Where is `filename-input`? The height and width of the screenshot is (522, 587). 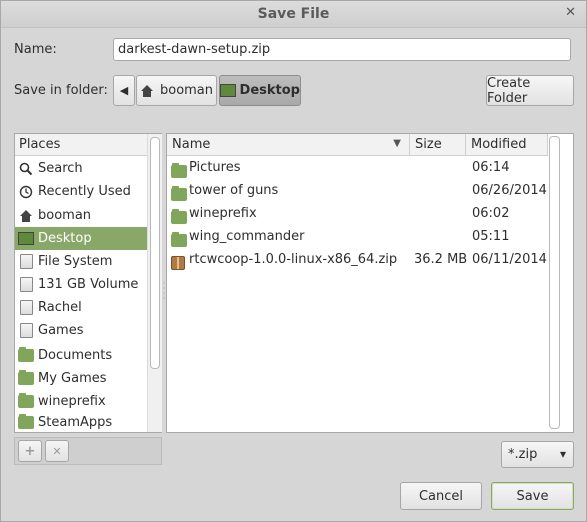 filename-input is located at coordinates (342, 49).